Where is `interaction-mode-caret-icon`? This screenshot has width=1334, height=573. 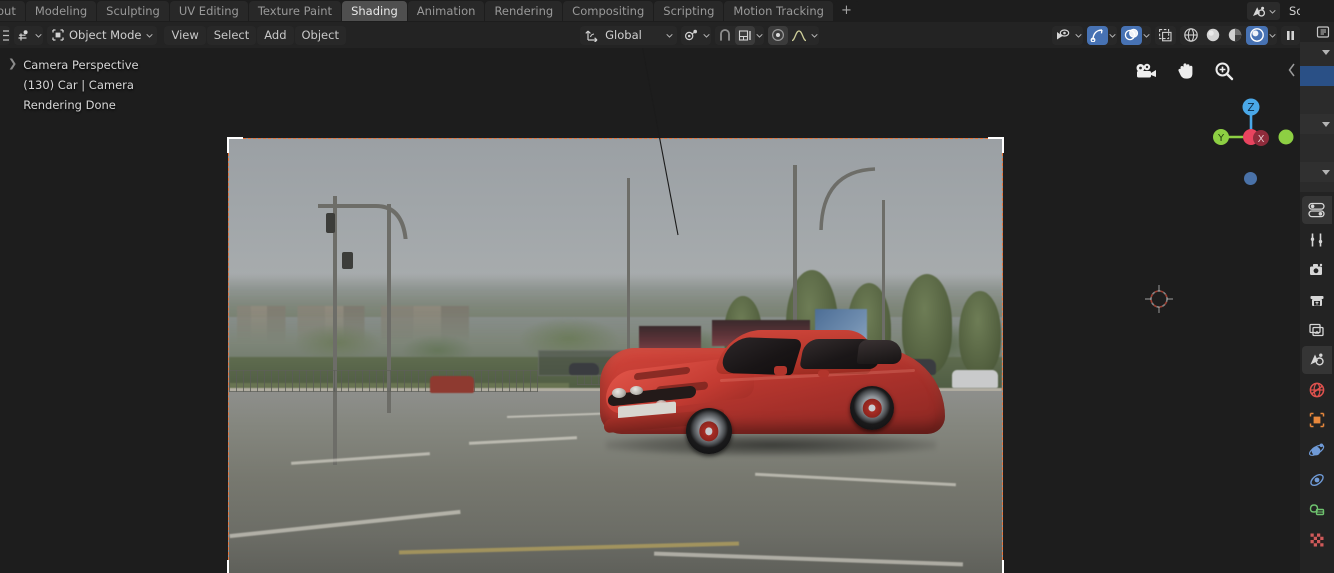 interaction-mode-caret-icon is located at coordinates (149, 35).